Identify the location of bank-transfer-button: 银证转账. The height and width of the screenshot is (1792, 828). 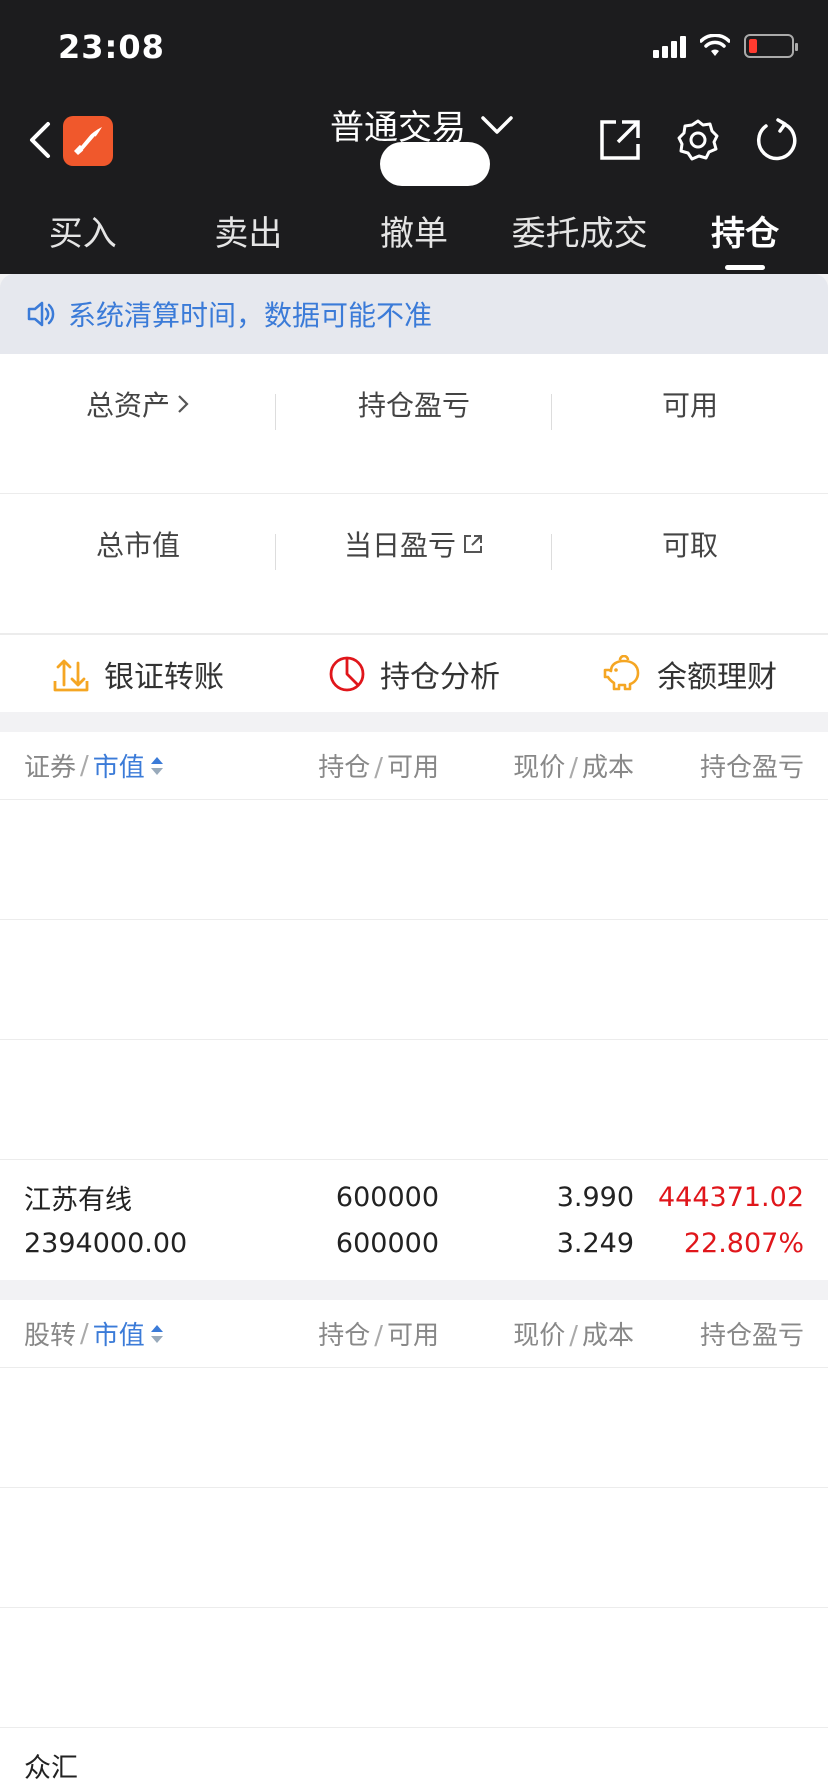
(138, 674).